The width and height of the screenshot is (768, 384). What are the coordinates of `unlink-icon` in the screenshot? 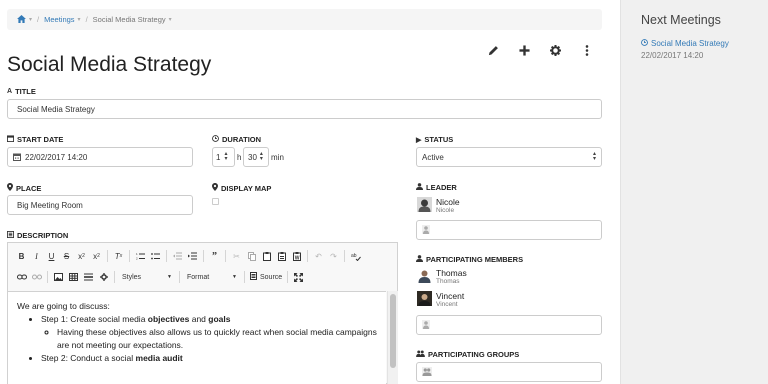 It's located at (36, 277).